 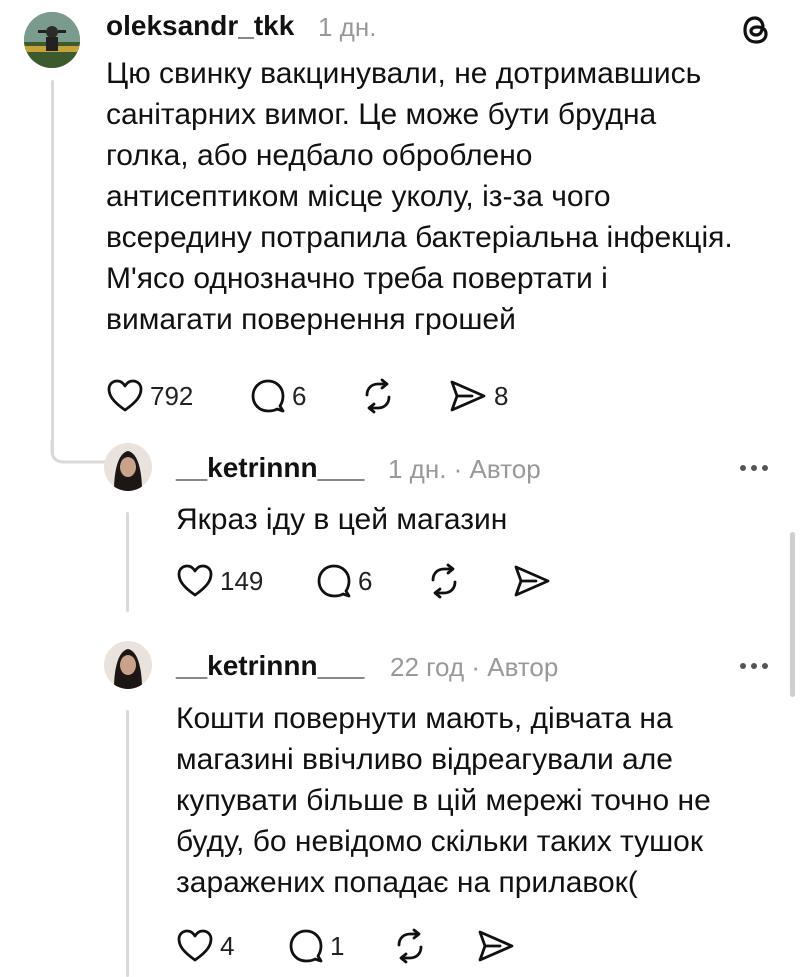 I want to click on like-count: 4, so click(x=227, y=945).